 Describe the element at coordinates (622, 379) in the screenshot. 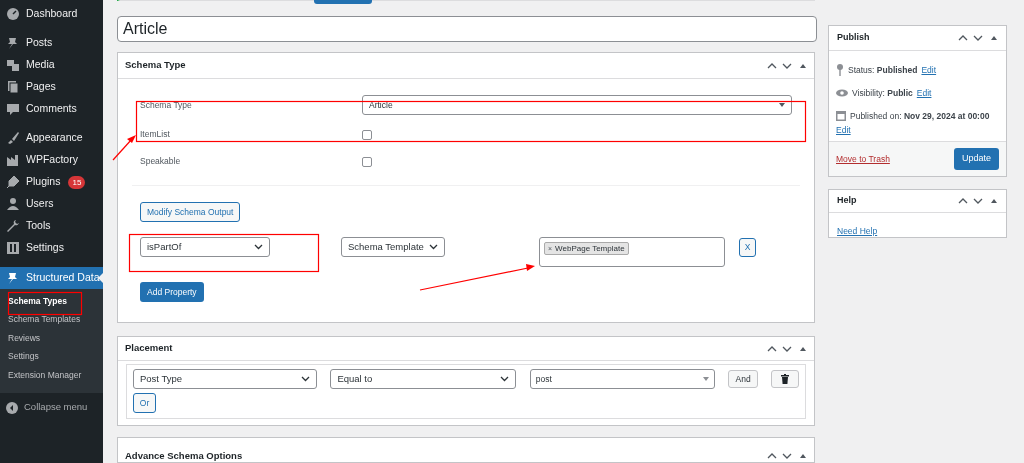

I see `select-field: post` at that location.